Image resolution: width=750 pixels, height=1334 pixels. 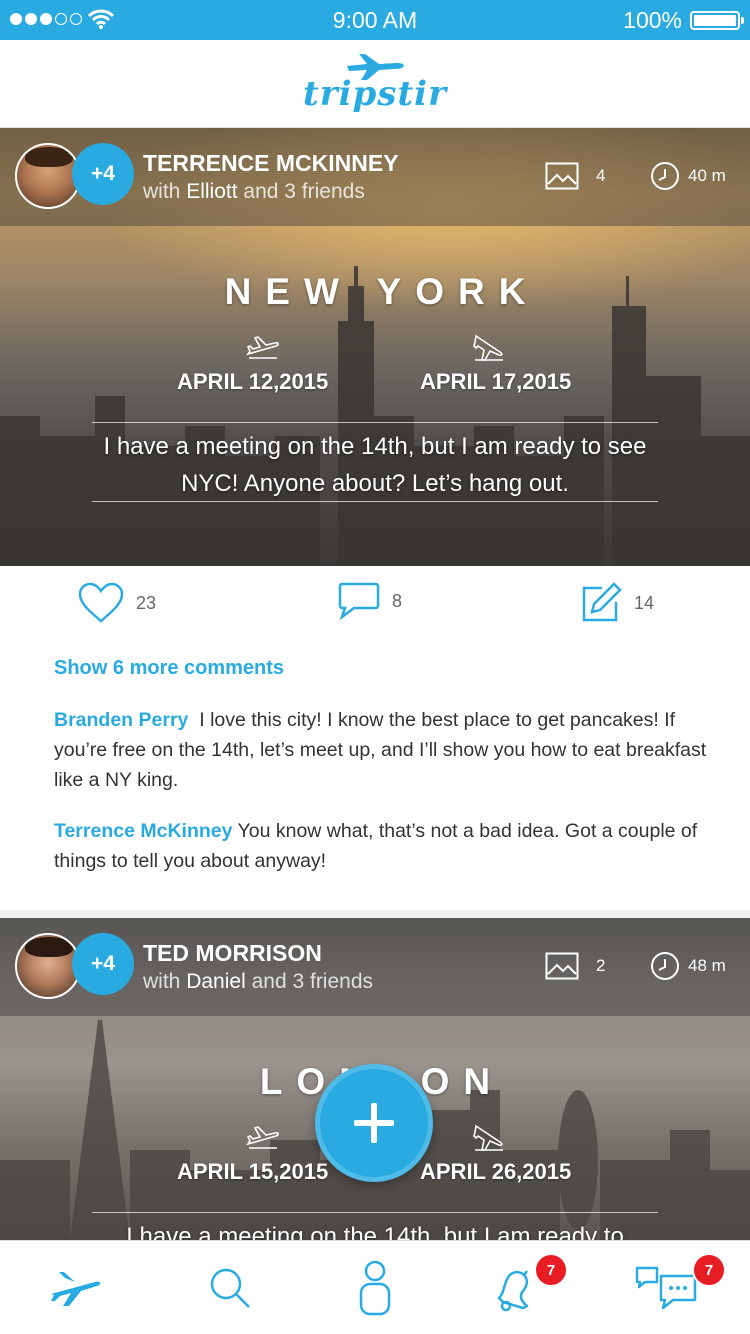 I want to click on like-count: 23, so click(x=146, y=602).